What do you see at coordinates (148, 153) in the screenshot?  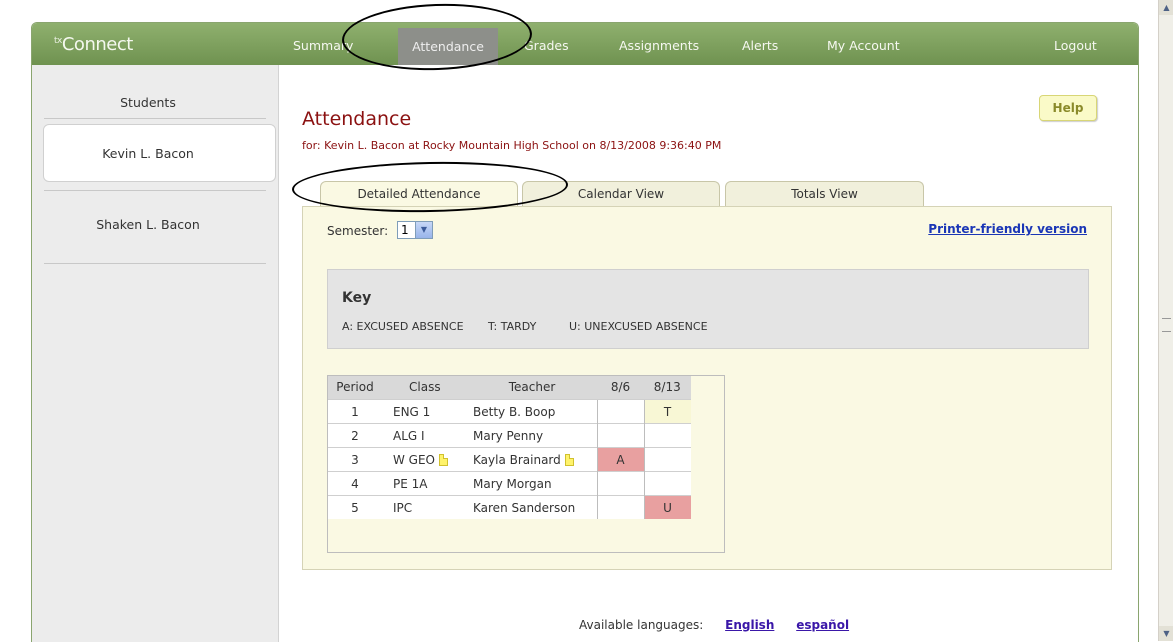 I see `student-kevin-bacon: Kevin L. Bacon` at bounding box center [148, 153].